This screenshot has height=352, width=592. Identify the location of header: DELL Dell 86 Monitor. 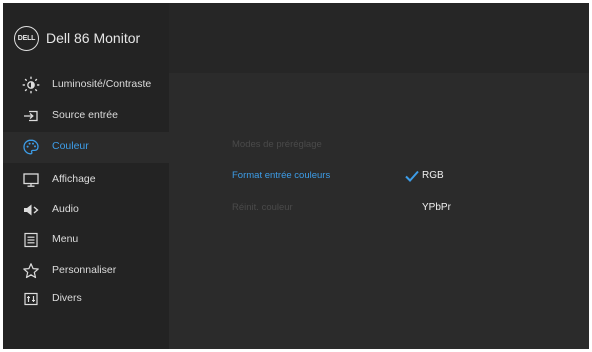
(86, 38).